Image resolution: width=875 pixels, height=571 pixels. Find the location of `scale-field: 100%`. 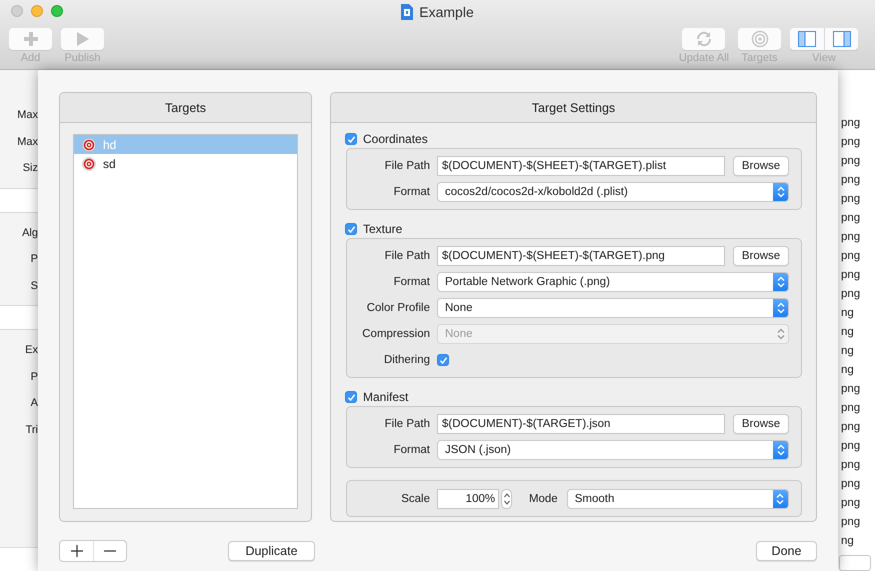

scale-field: 100% is located at coordinates (468, 499).